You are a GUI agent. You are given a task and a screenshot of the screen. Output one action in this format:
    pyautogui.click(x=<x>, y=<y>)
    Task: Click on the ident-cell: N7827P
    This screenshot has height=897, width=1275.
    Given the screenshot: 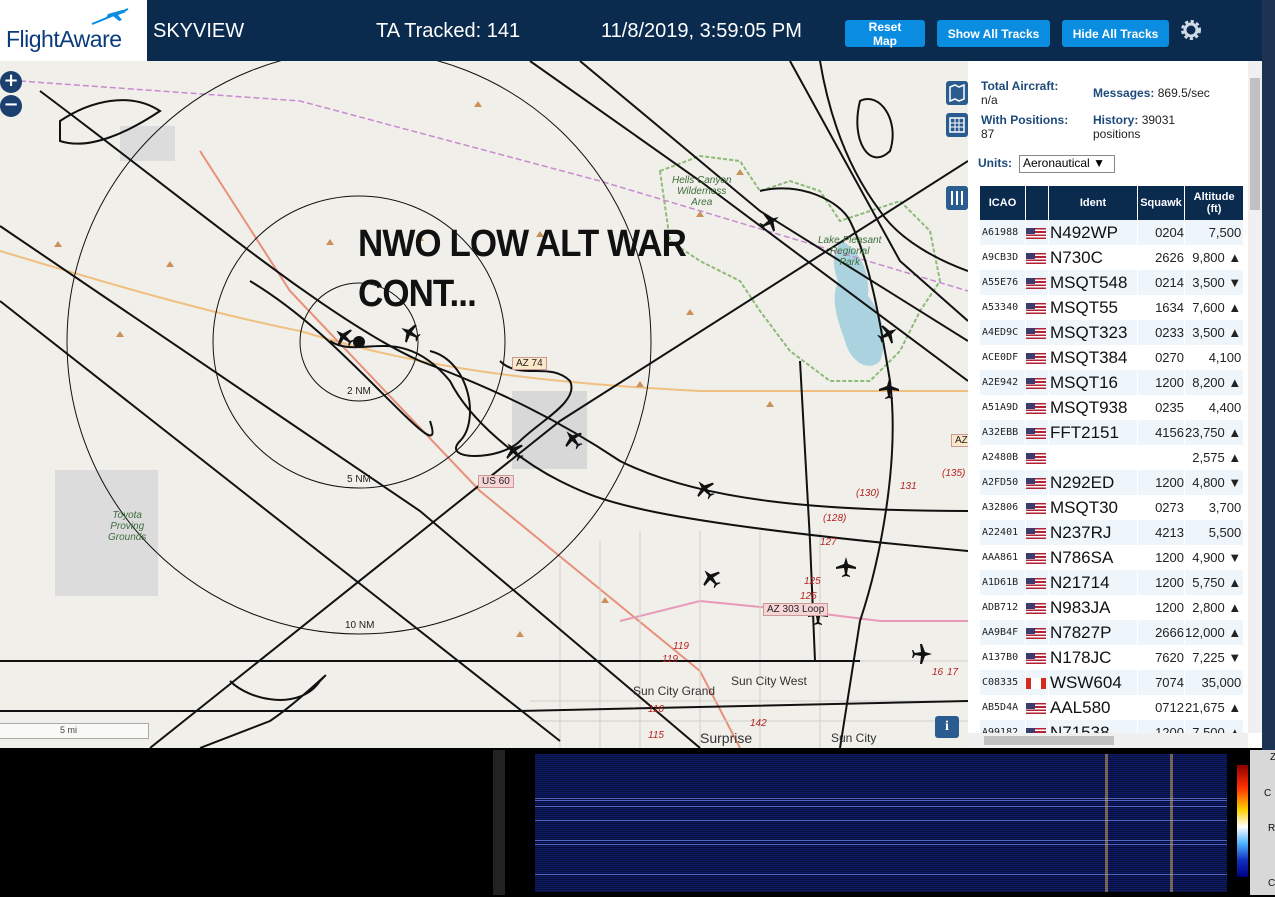 What is the action you would take?
    pyautogui.click(x=1093, y=632)
    